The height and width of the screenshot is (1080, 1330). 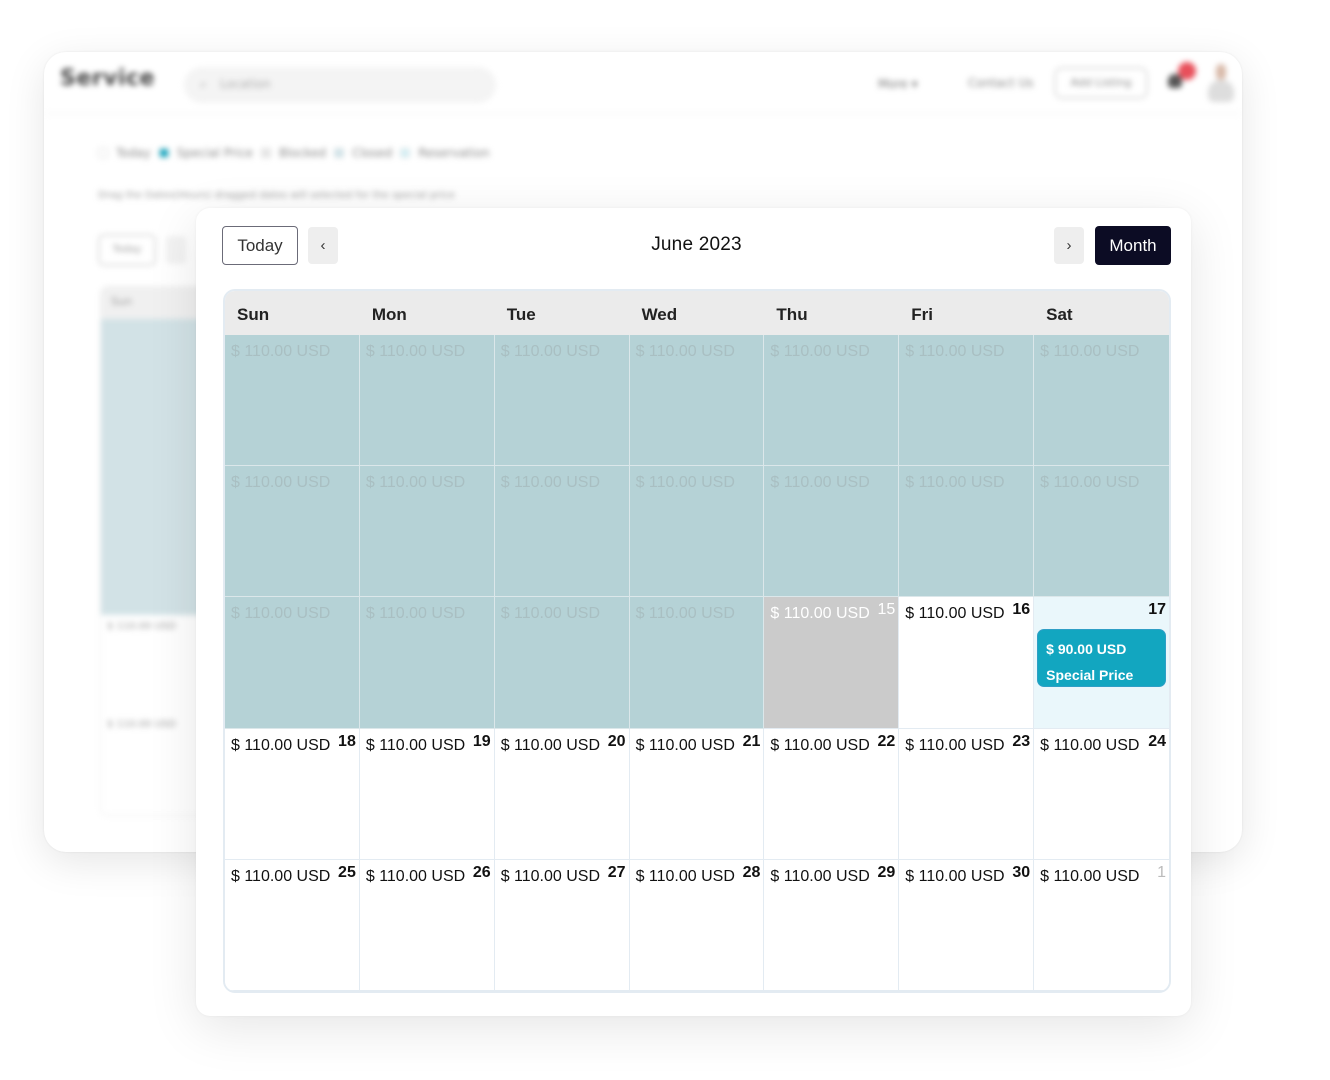 I want to click on brand-logo: Service, so click(x=107, y=78).